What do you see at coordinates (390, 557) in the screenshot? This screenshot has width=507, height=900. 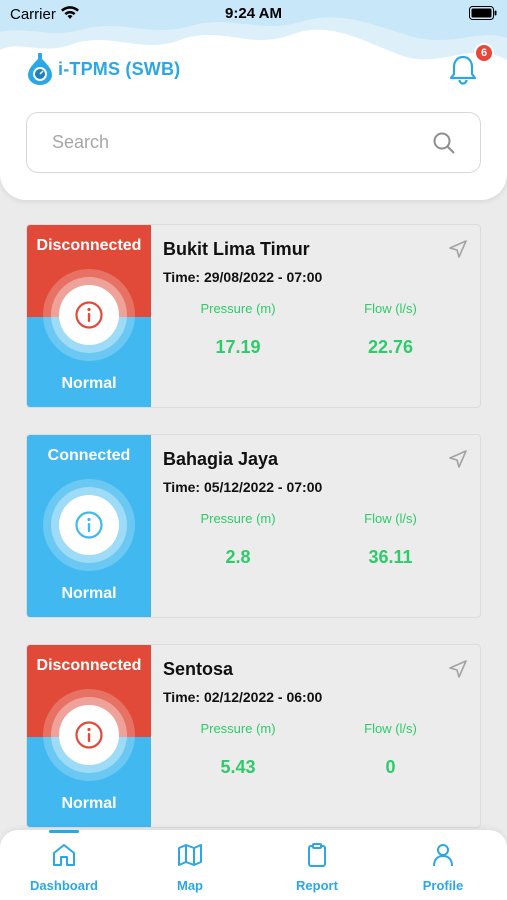 I see `flow-value: 36.11` at bounding box center [390, 557].